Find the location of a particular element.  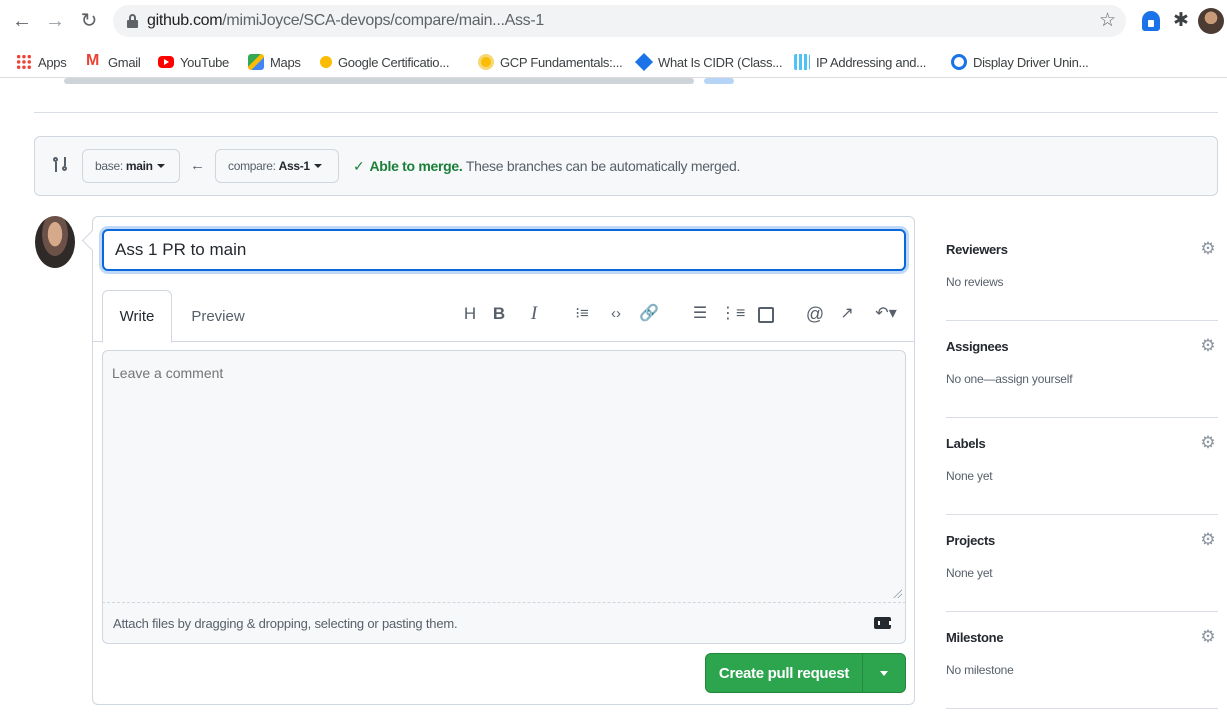

cidr-icon is located at coordinates (644, 62).